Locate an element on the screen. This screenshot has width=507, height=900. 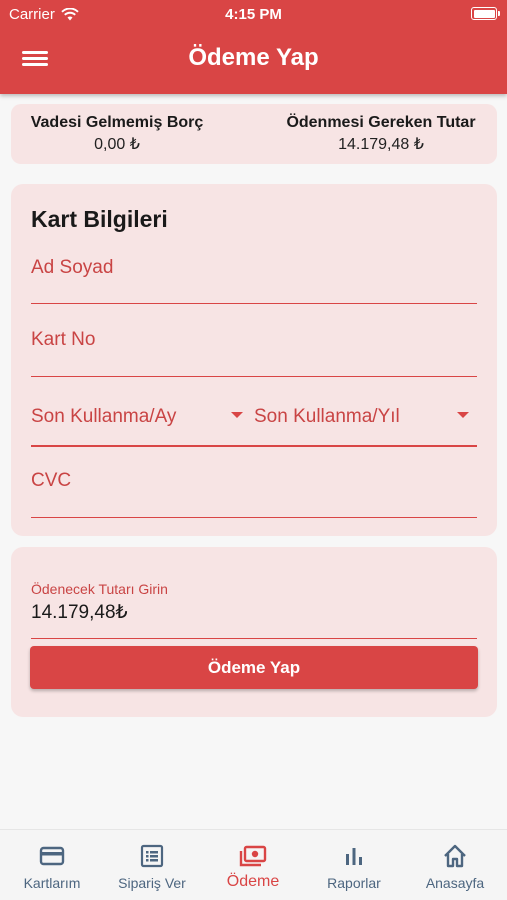
page-title: Ödeme Yap is located at coordinates (253, 57).